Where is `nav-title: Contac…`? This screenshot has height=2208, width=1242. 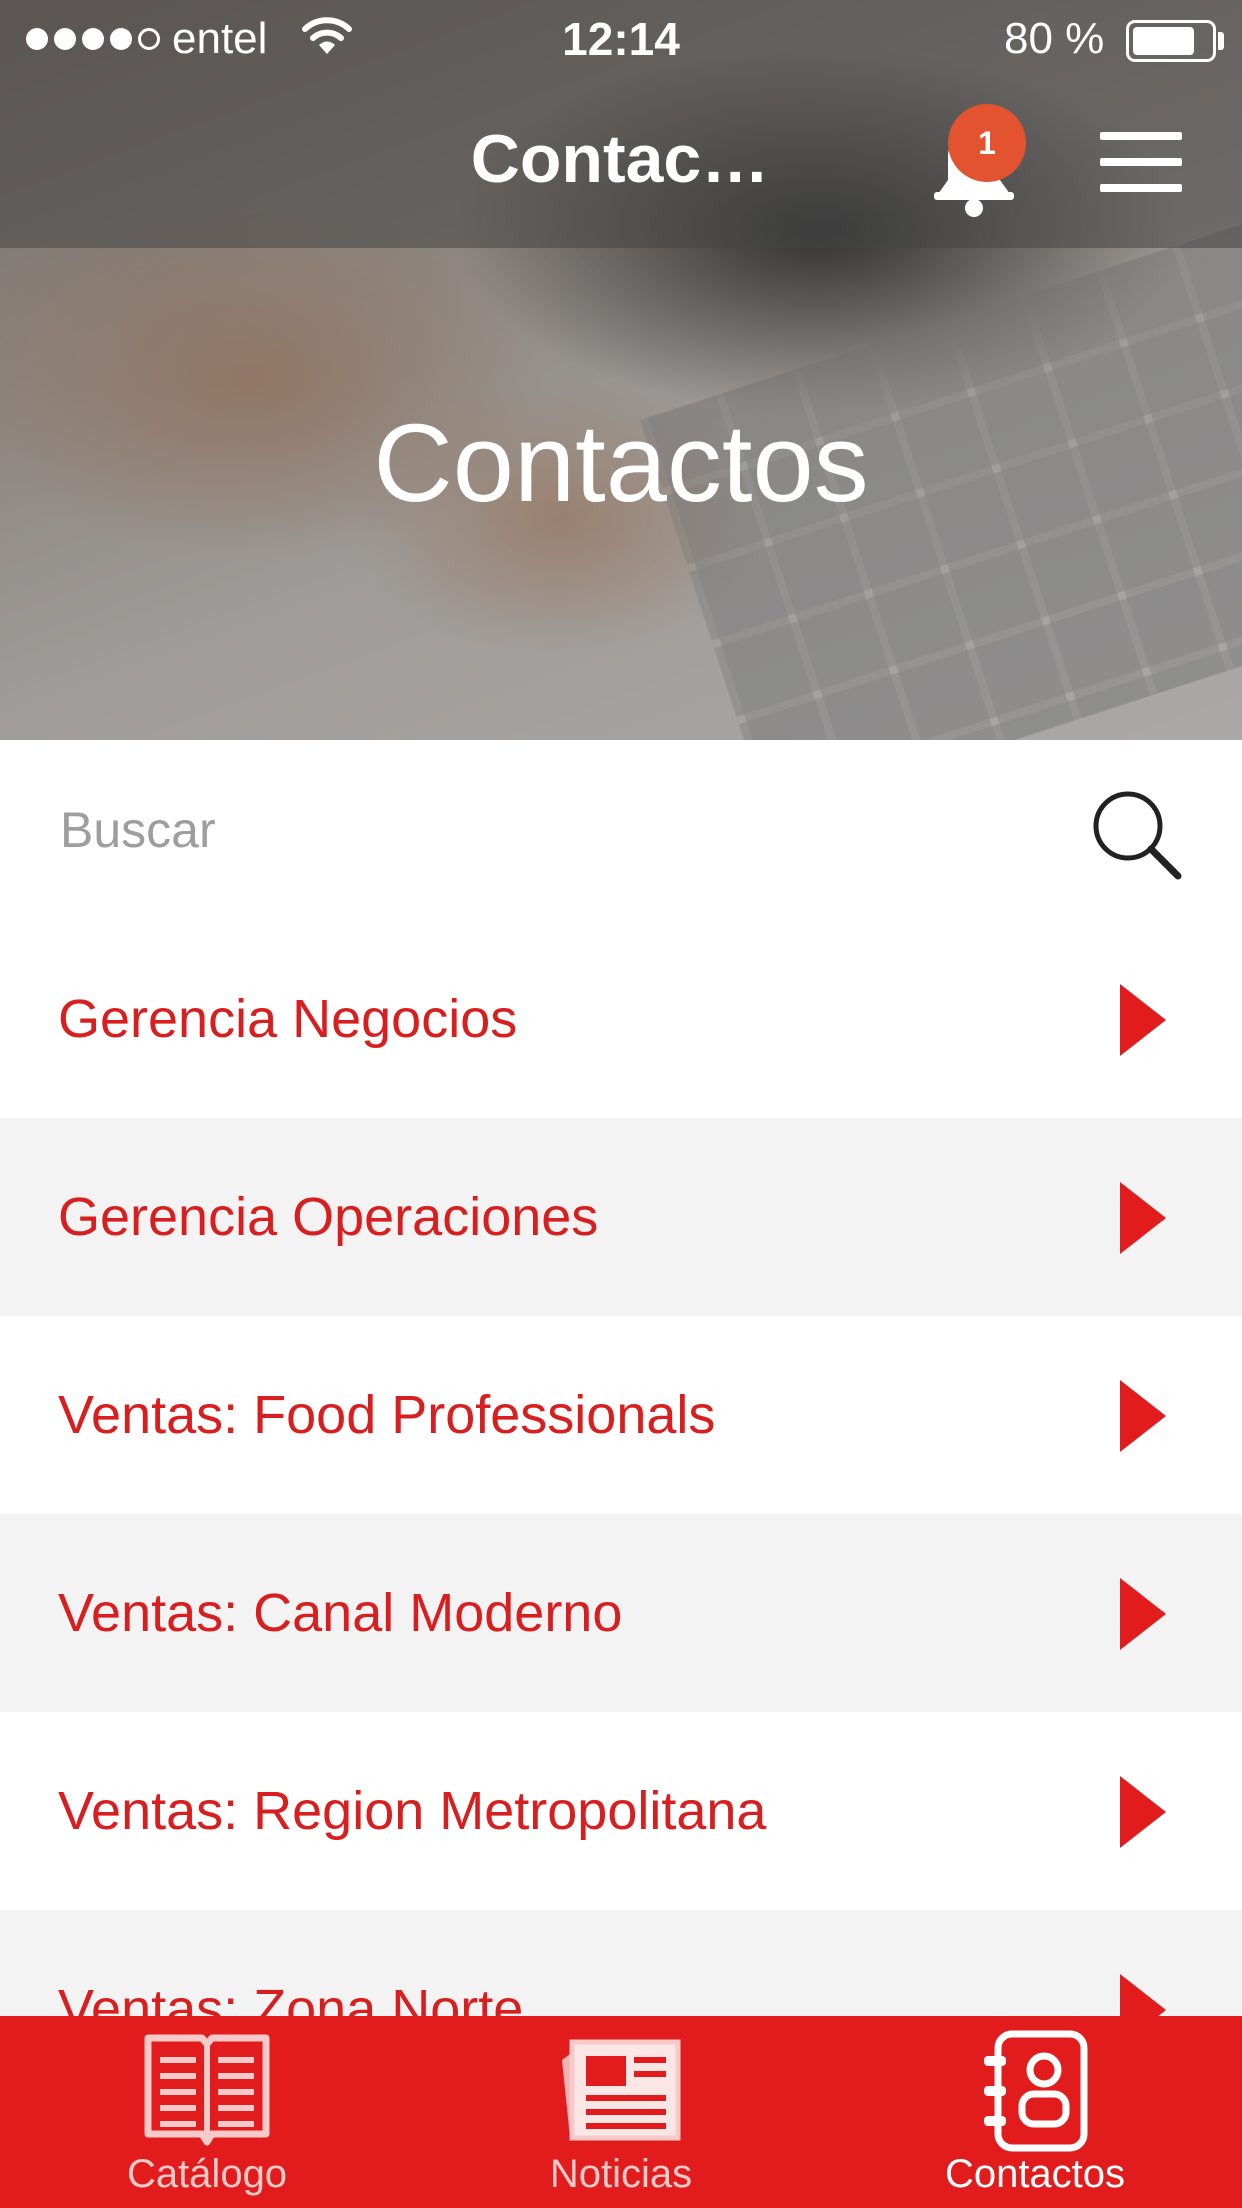 nav-title: Contac… is located at coordinates (620, 159).